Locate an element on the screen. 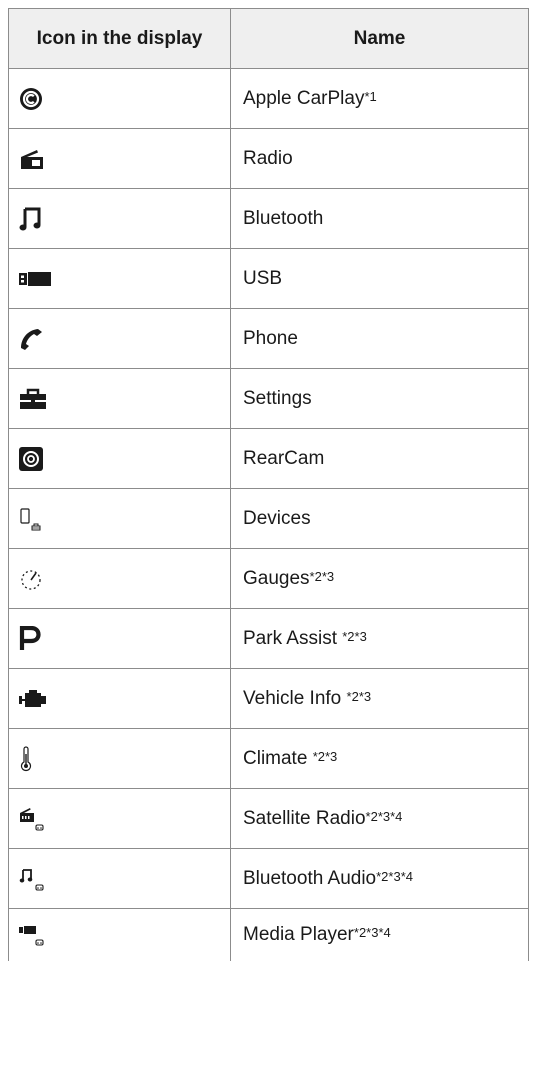  row-name: Devices is located at coordinates (277, 518).